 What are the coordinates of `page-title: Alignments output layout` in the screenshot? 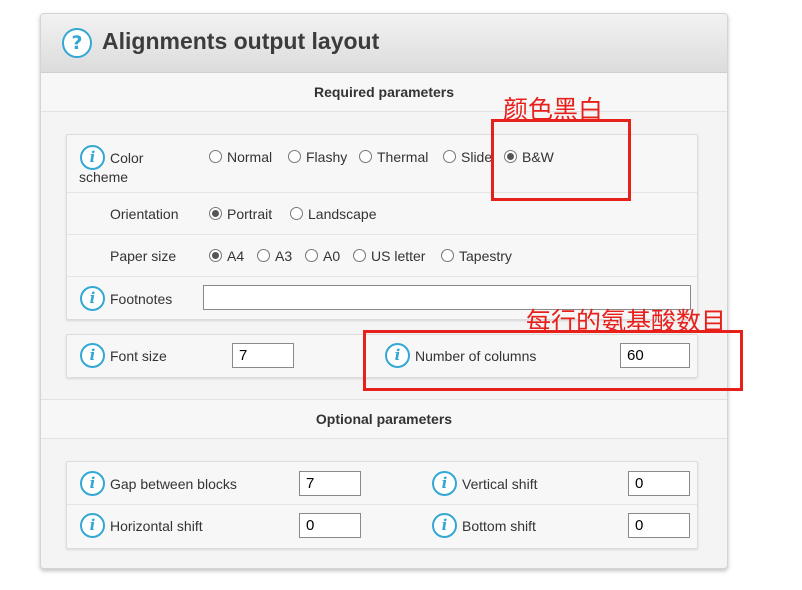 It's located at (241, 41).